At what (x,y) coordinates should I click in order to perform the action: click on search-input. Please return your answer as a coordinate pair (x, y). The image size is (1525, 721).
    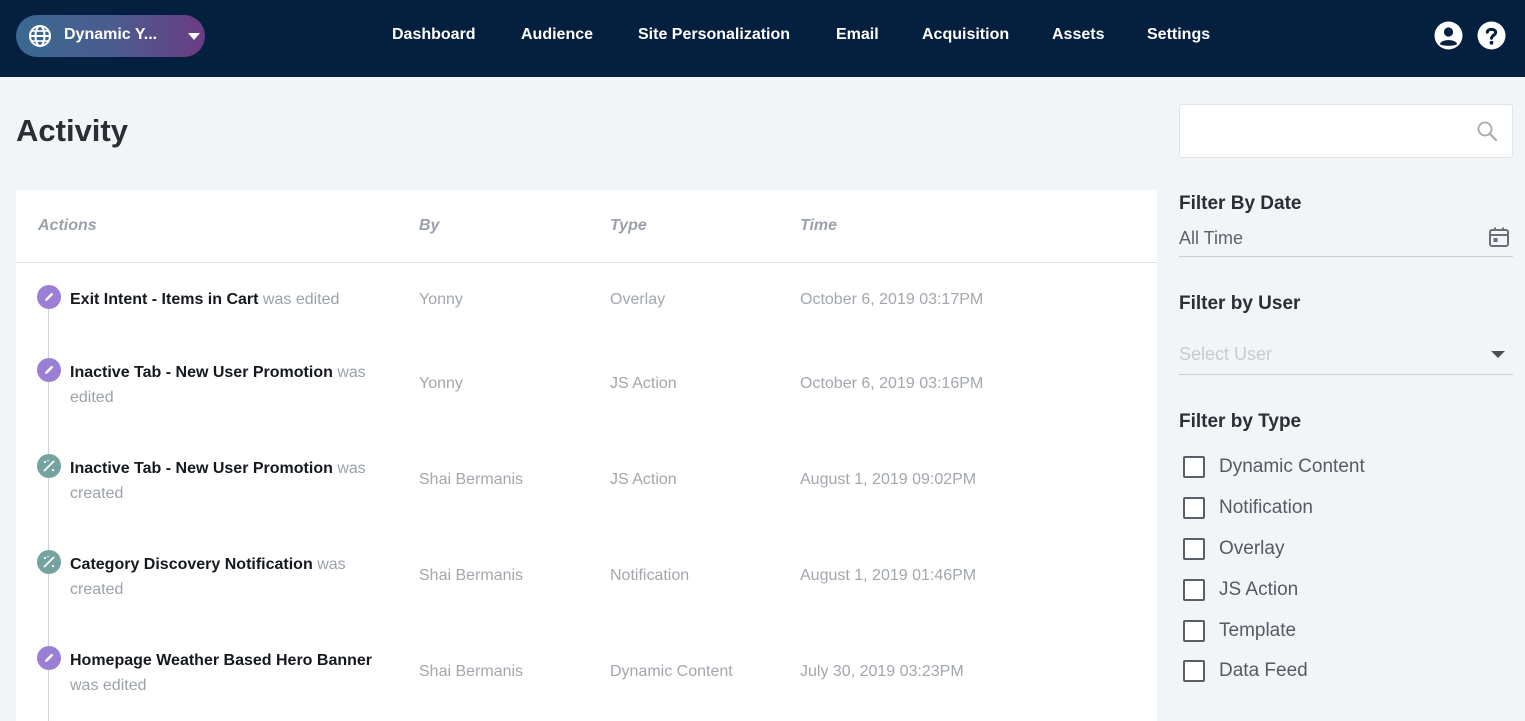
    Looking at the image, I should click on (1346, 131).